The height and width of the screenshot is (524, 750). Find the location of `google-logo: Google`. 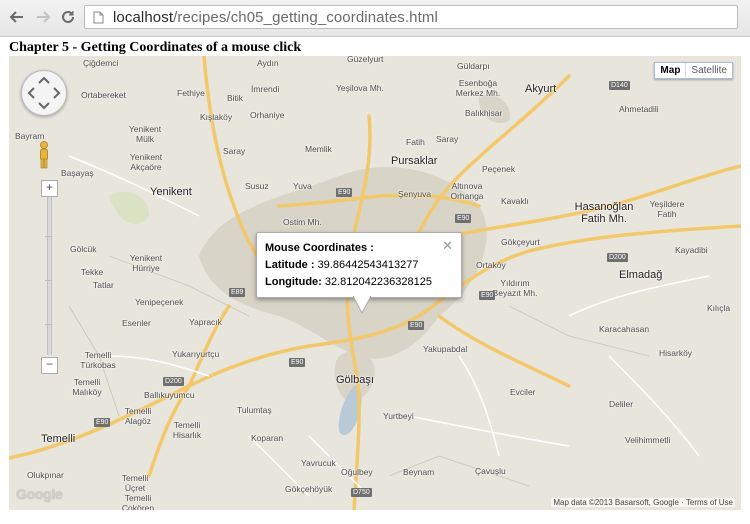

google-logo: Google is located at coordinates (39, 494).